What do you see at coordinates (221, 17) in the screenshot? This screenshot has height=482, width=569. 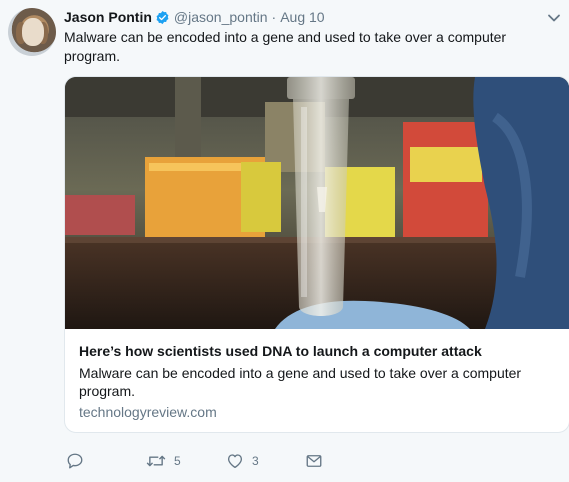 I see `author-handle: @jason_pontin` at bounding box center [221, 17].